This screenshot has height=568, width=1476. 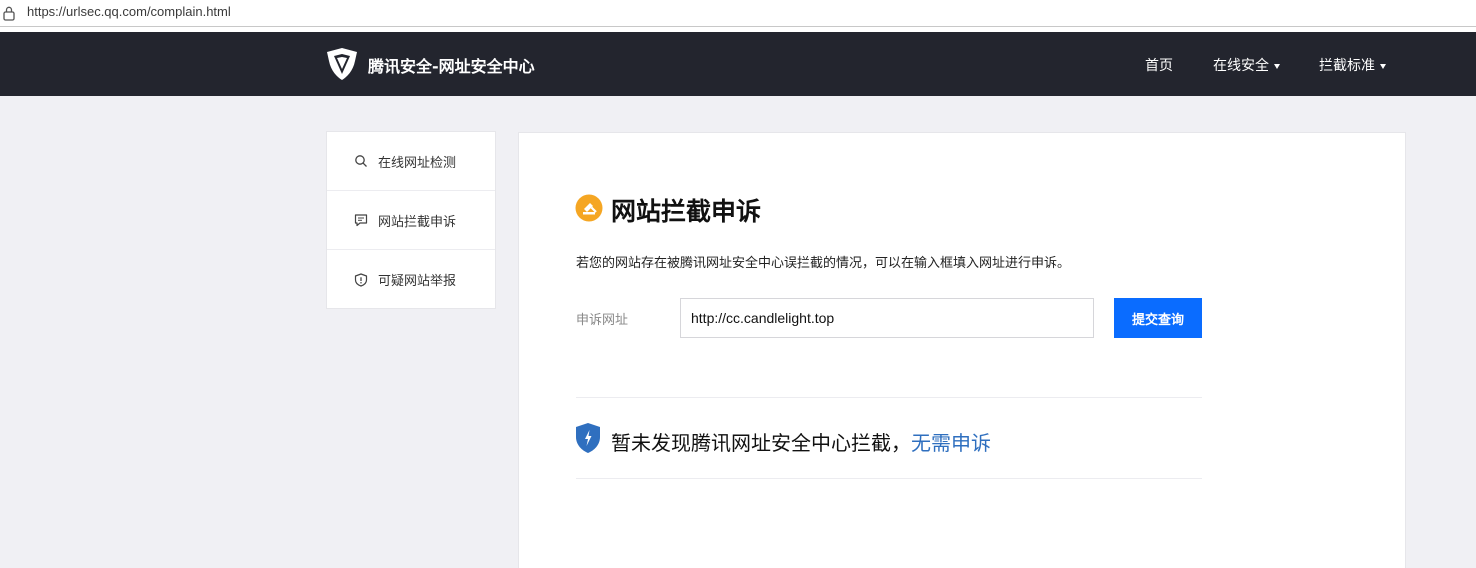 I want to click on page-title: 网站拦截申诉, so click(x=686, y=211).